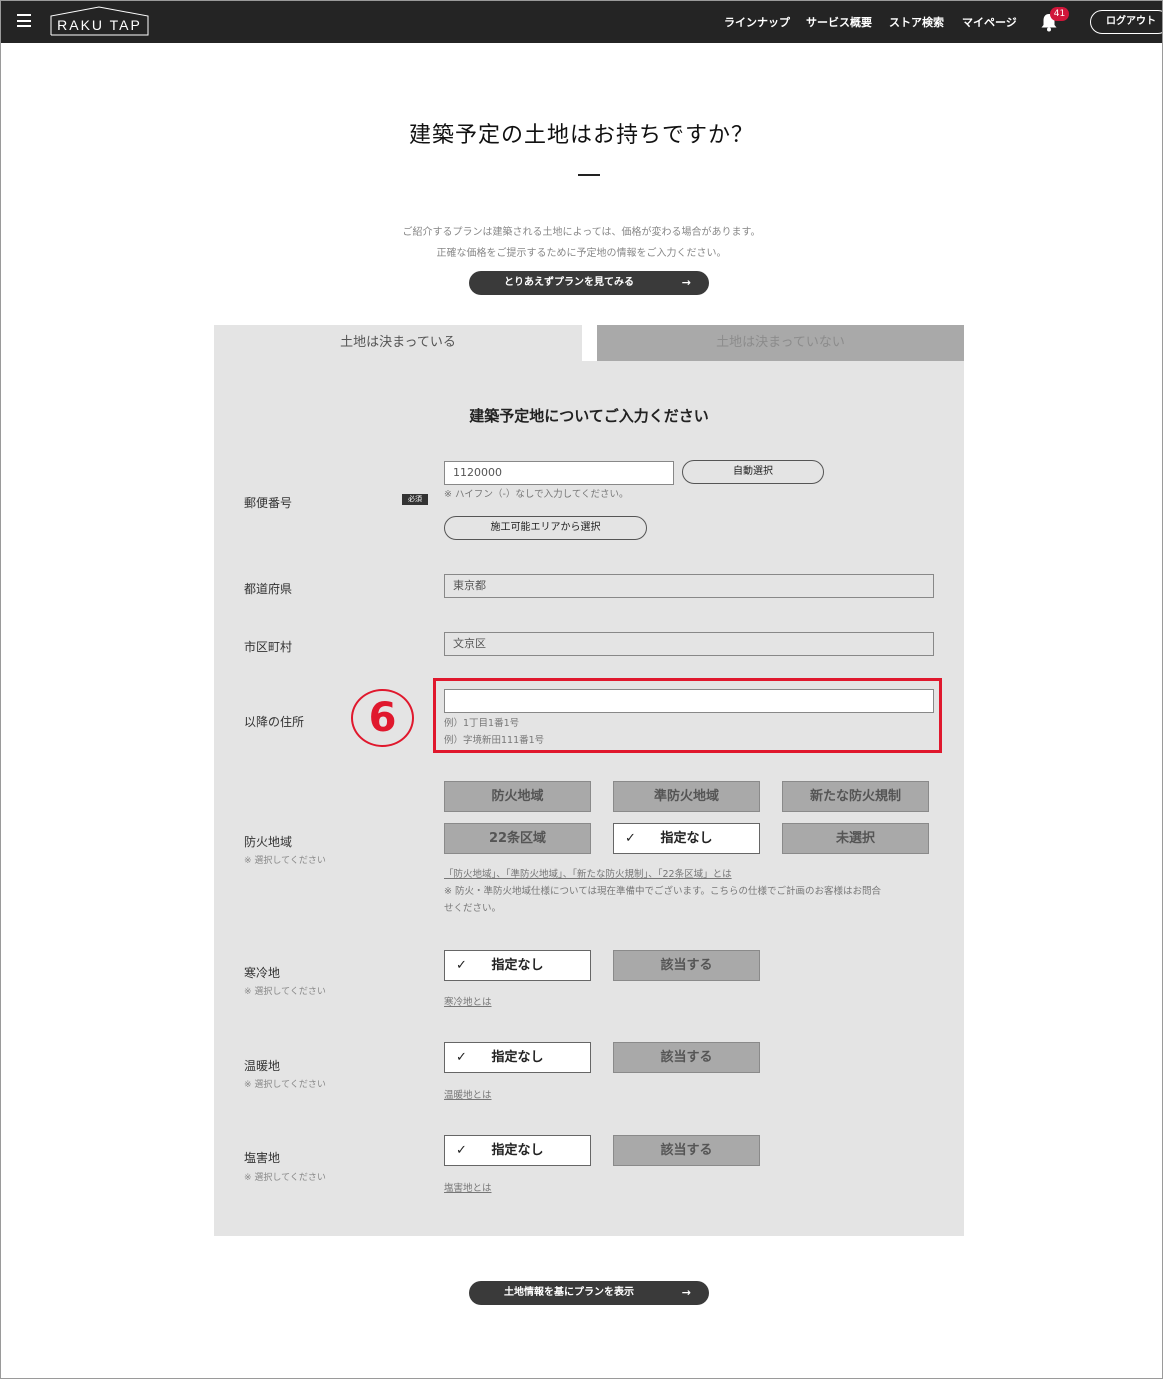 This screenshot has width=1163, height=1379. Describe the element at coordinates (268, 647) in the screenshot. I see `city-label: 市区町村` at that location.